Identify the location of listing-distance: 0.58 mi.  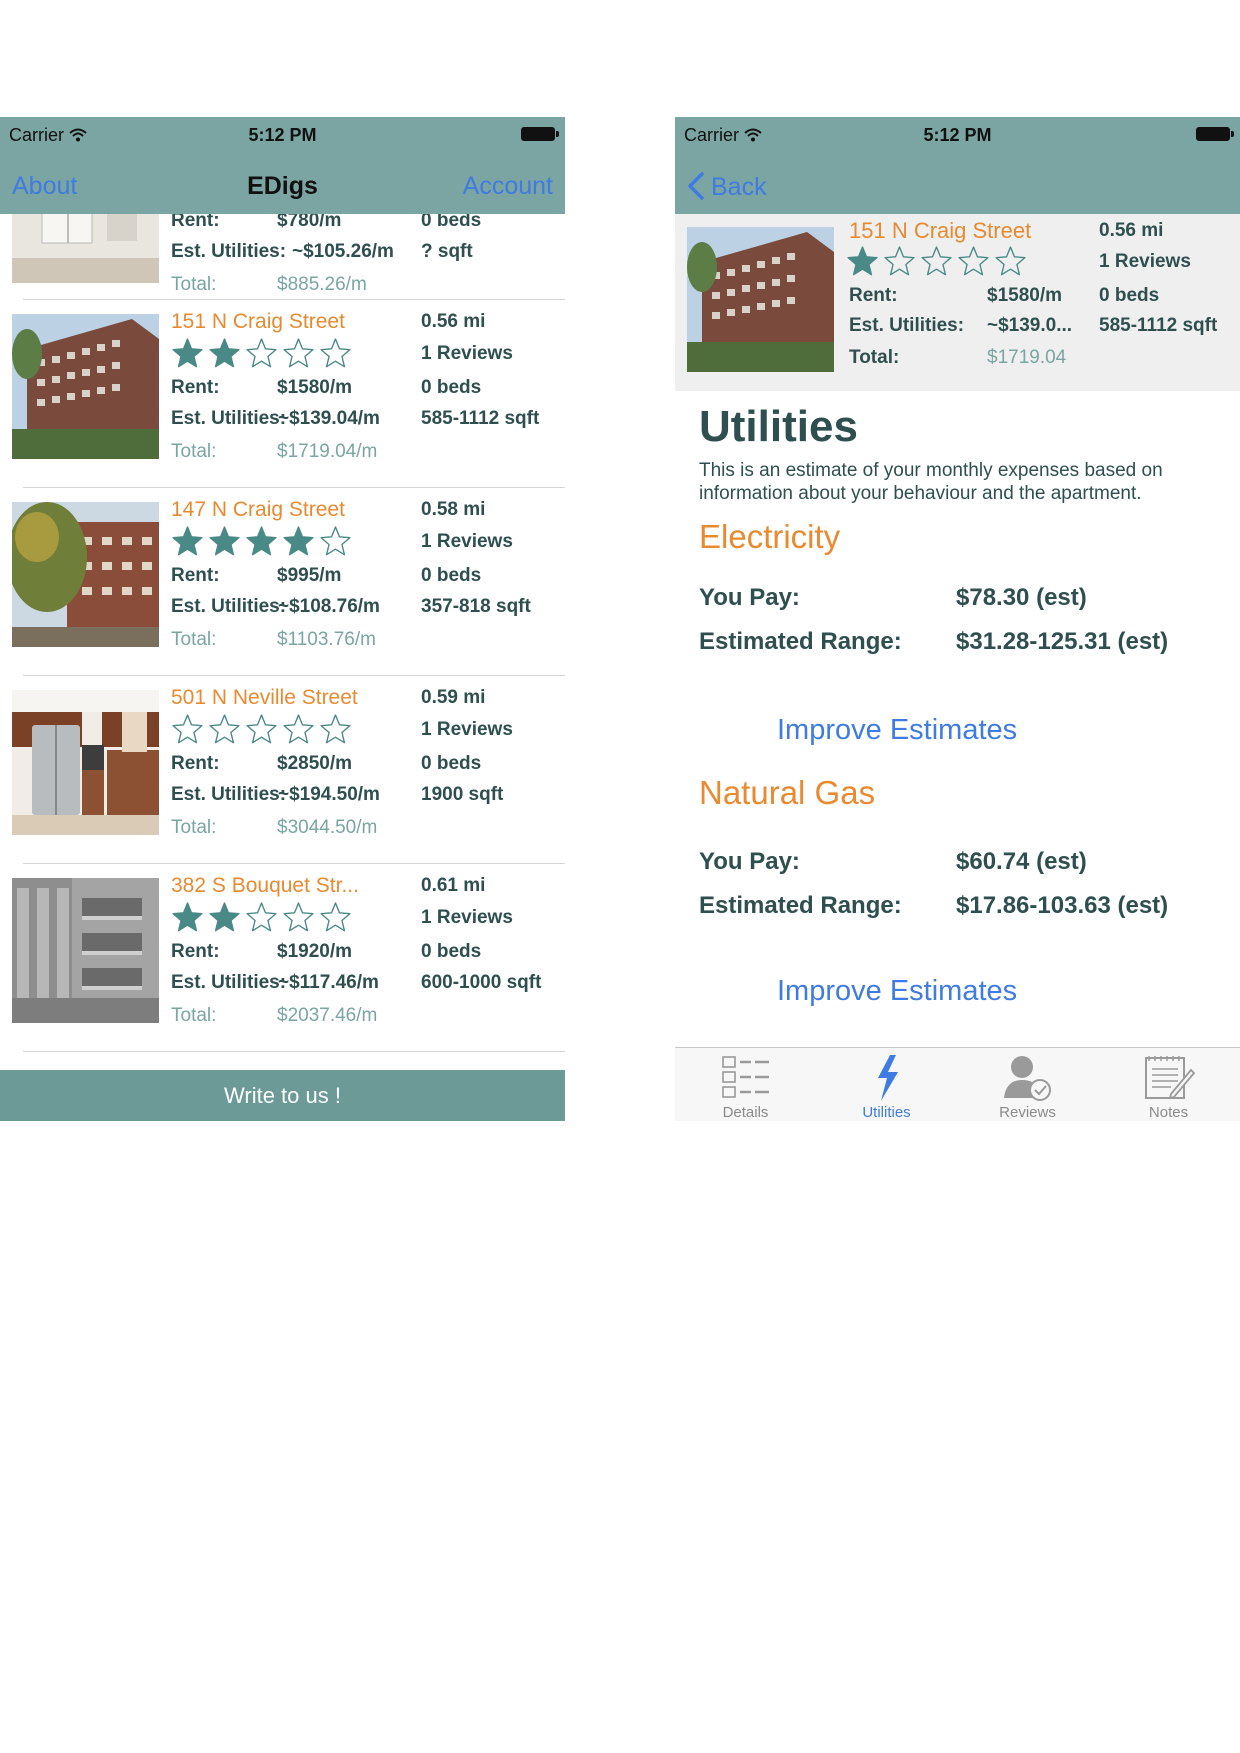
(453, 509).